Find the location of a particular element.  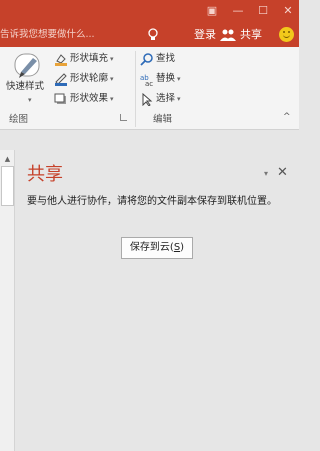

ribbon-separator is located at coordinates (135, 89).